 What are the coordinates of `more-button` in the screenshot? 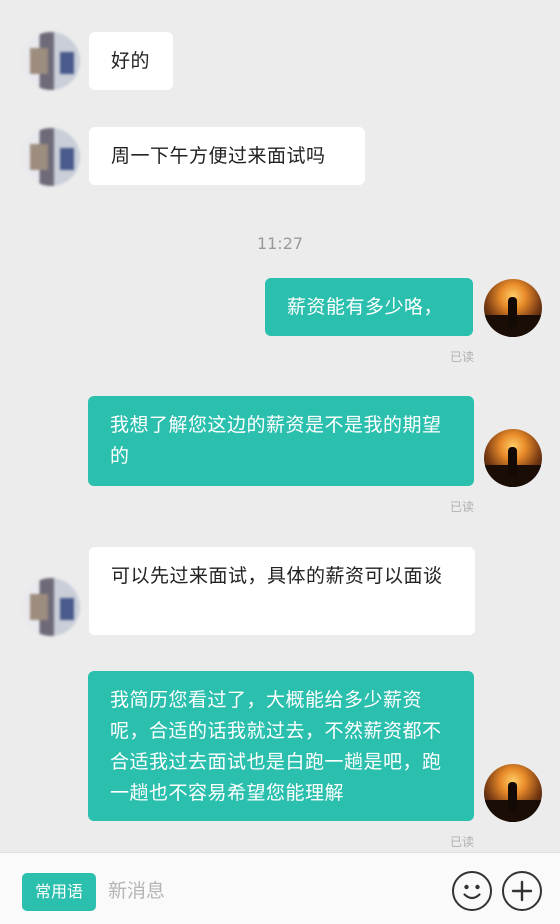 It's located at (522, 891).